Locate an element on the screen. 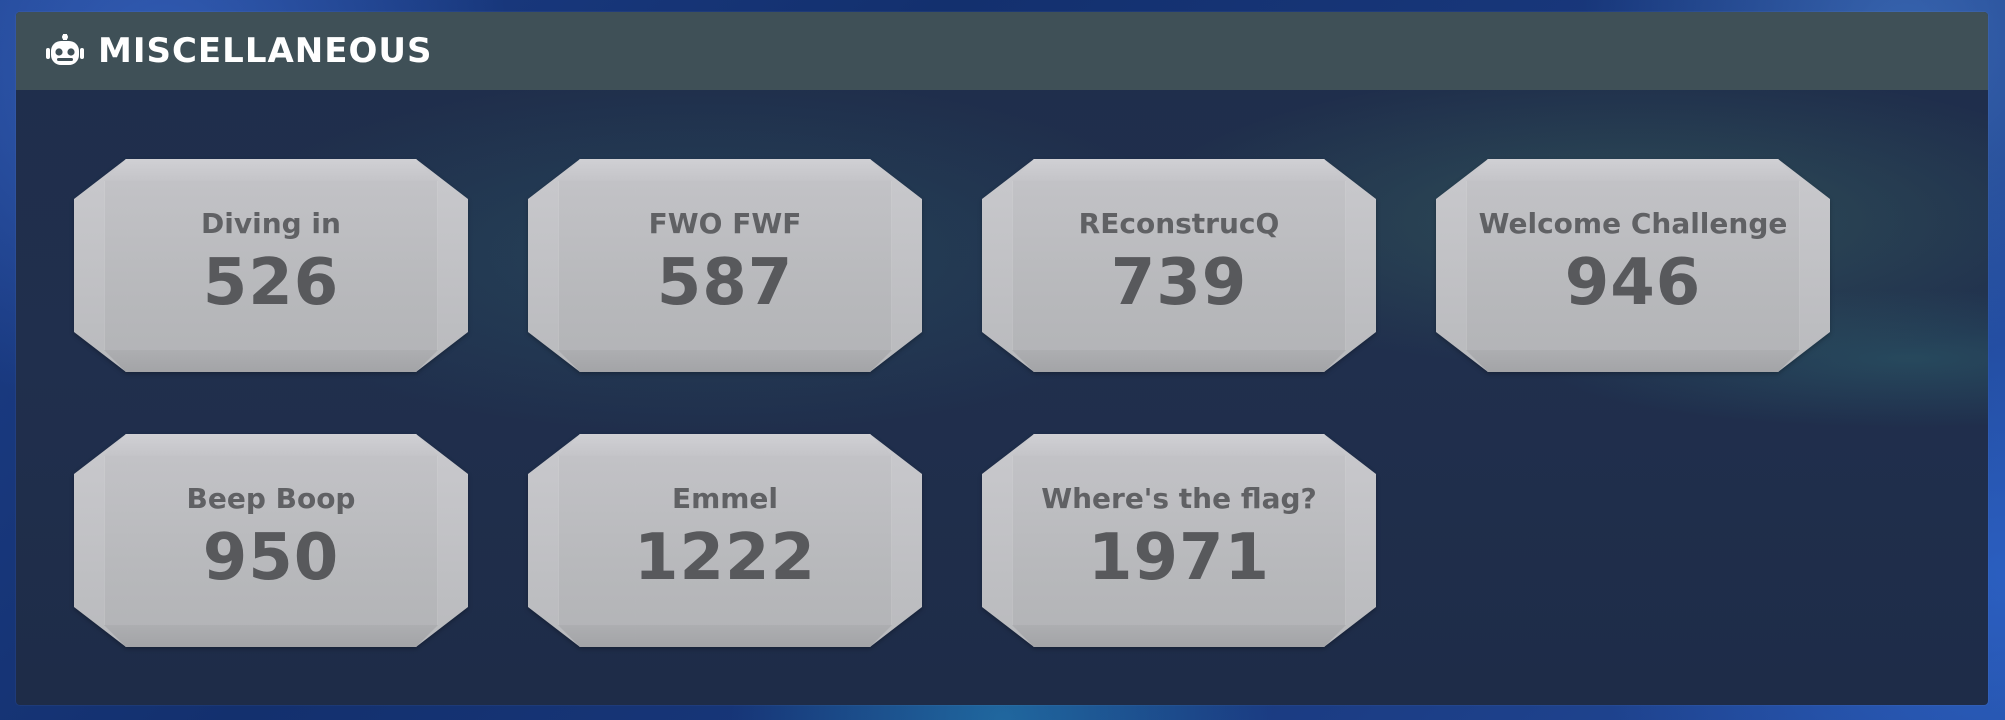 The image size is (2005, 720). challenge-name: Emmel is located at coordinates (725, 498).